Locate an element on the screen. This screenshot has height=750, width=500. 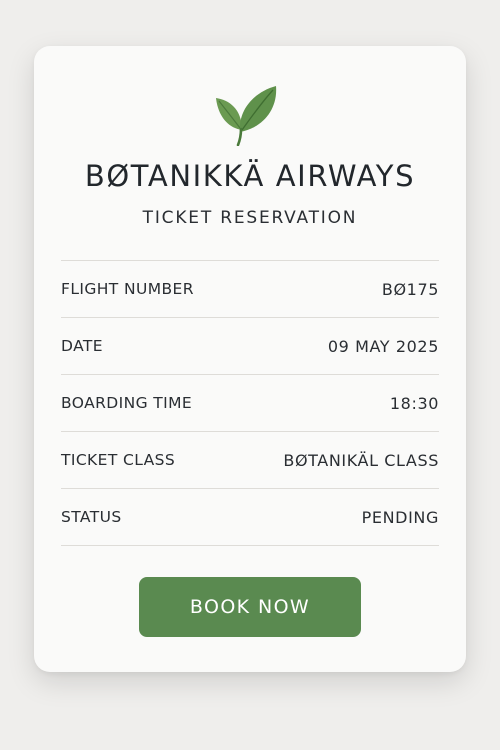
detail-row-flight-number: FLIGHT NUMBER BØ175 is located at coordinates (250, 289).